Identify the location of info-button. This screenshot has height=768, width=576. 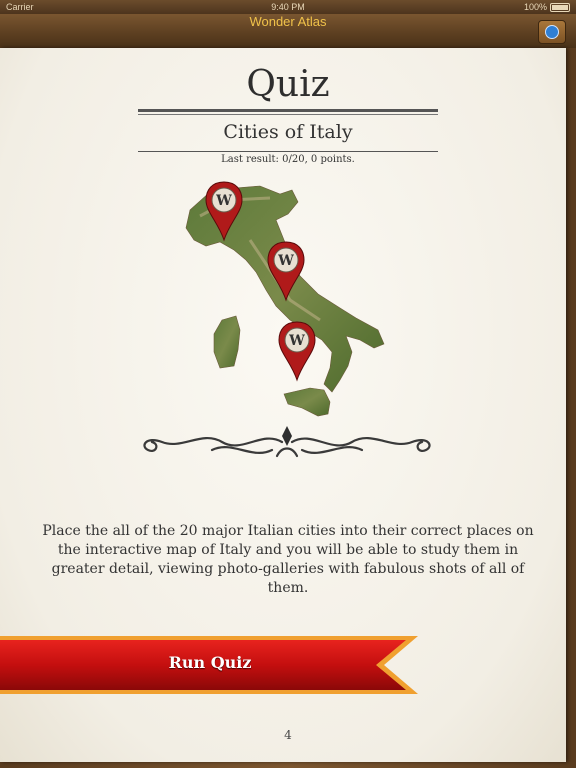
(552, 32).